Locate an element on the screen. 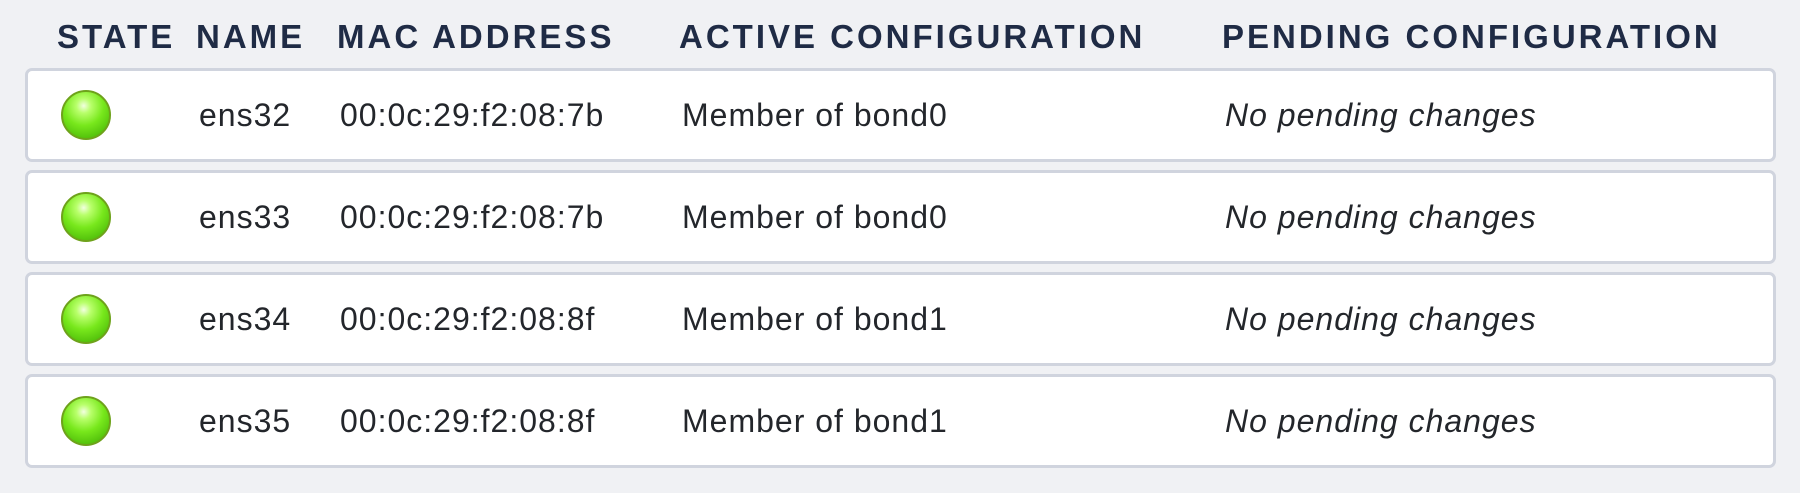 This screenshot has height=493, width=1800. column-header-name: NAME is located at coordinates (251, 36).